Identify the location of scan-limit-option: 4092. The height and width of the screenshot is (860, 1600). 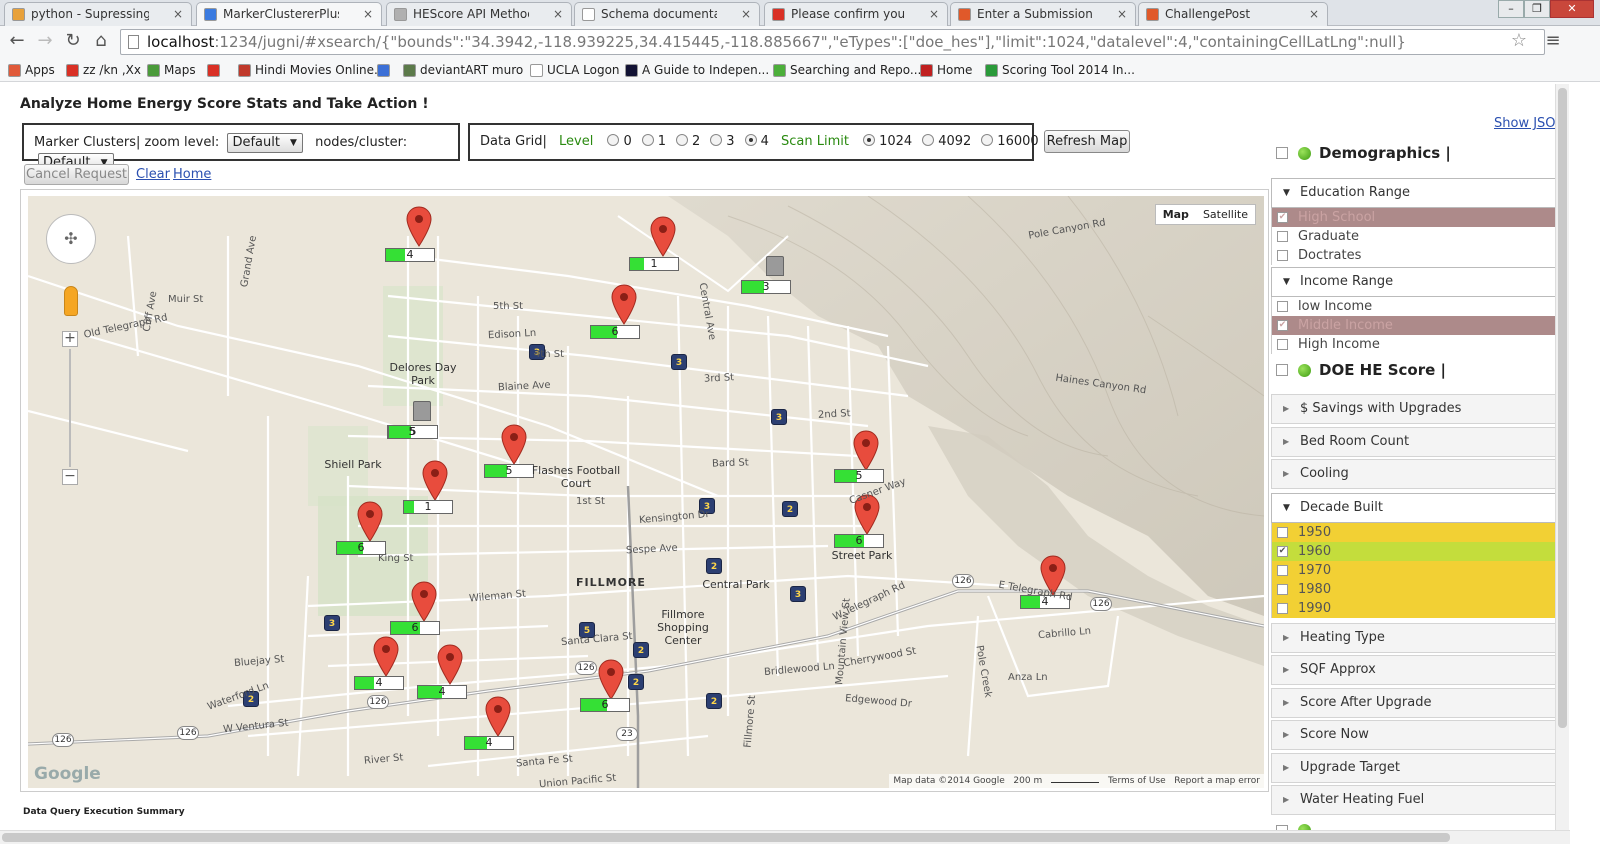
(946, 141).